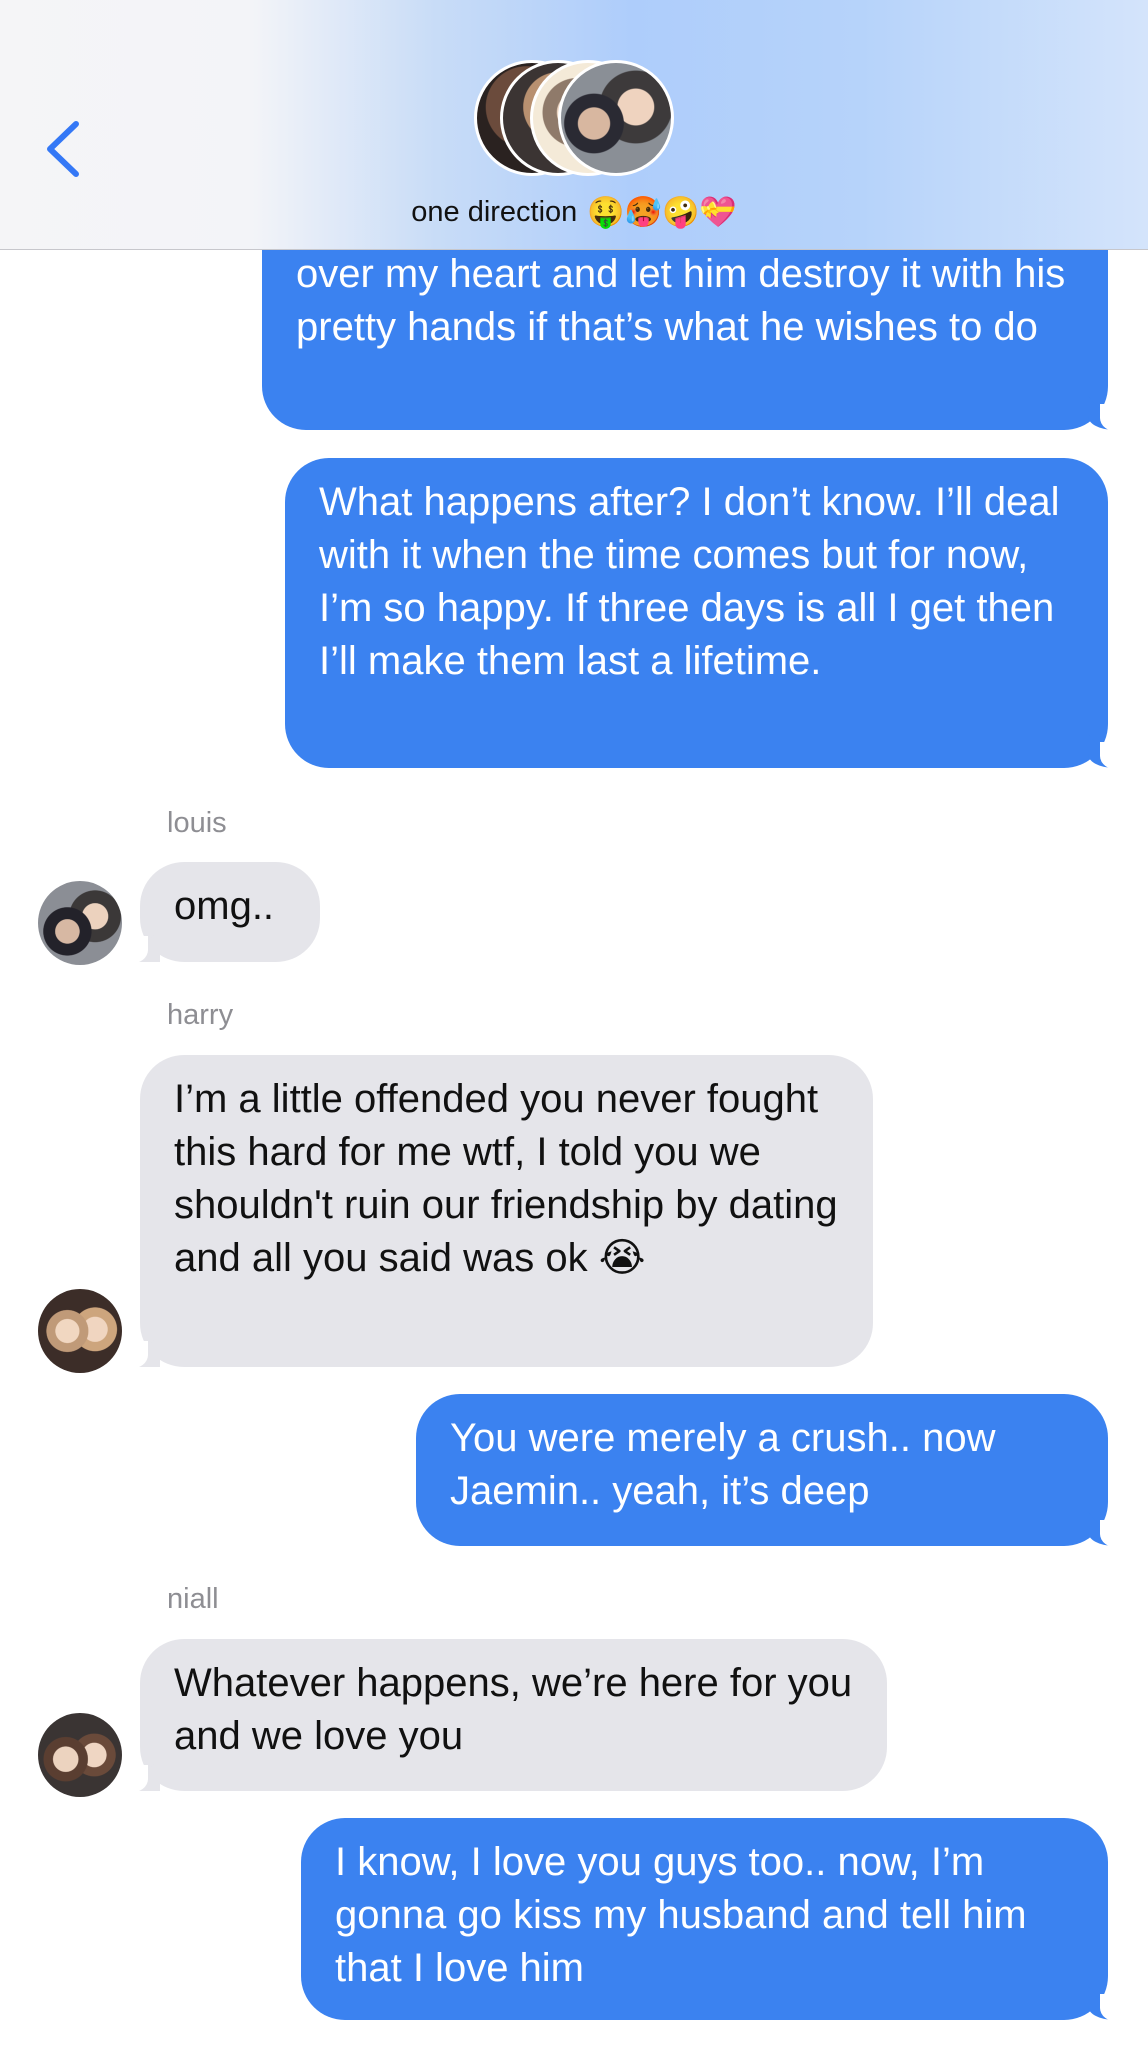  I want to click on sender-name: louis, so click(197, 823).